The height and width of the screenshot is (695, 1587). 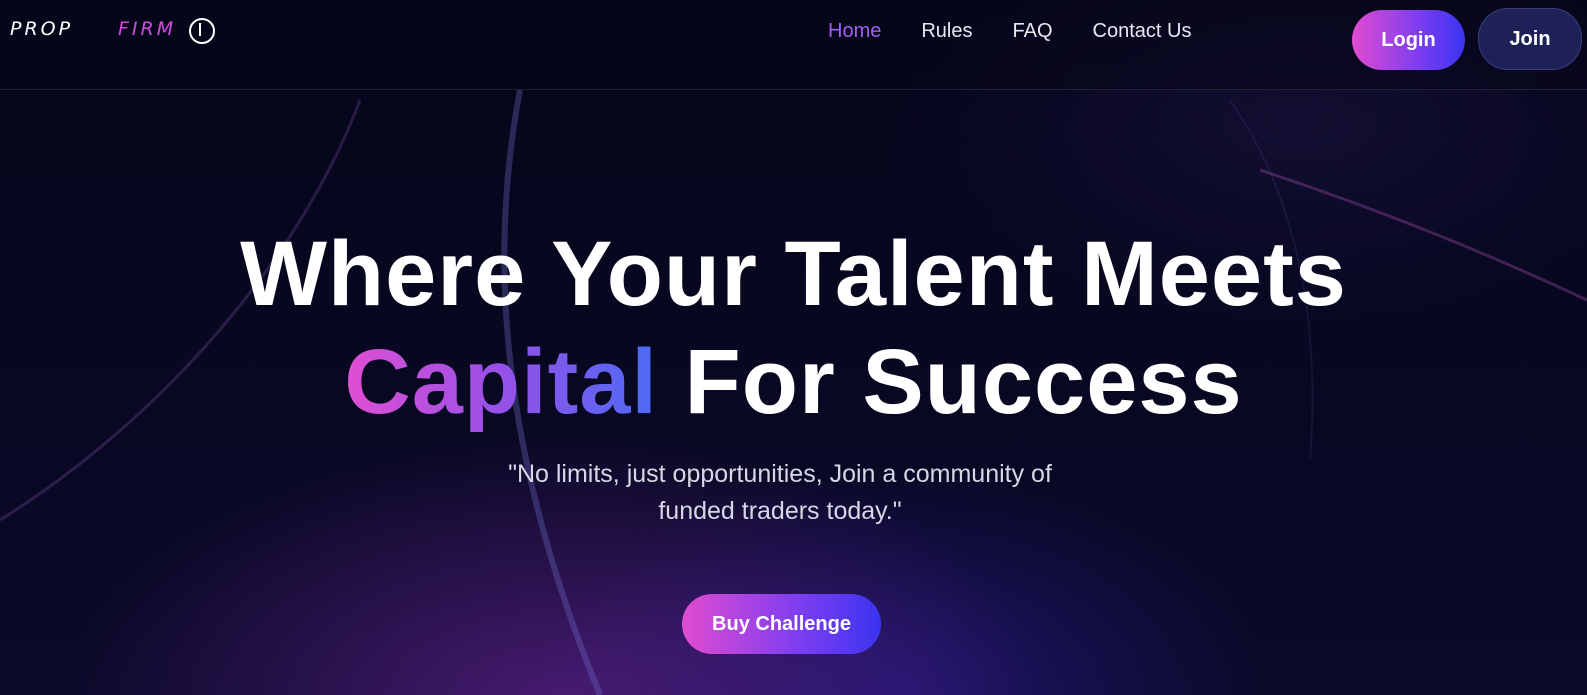 I want to click on hero-title-highlight: Capital, so click(x=501, y=382).